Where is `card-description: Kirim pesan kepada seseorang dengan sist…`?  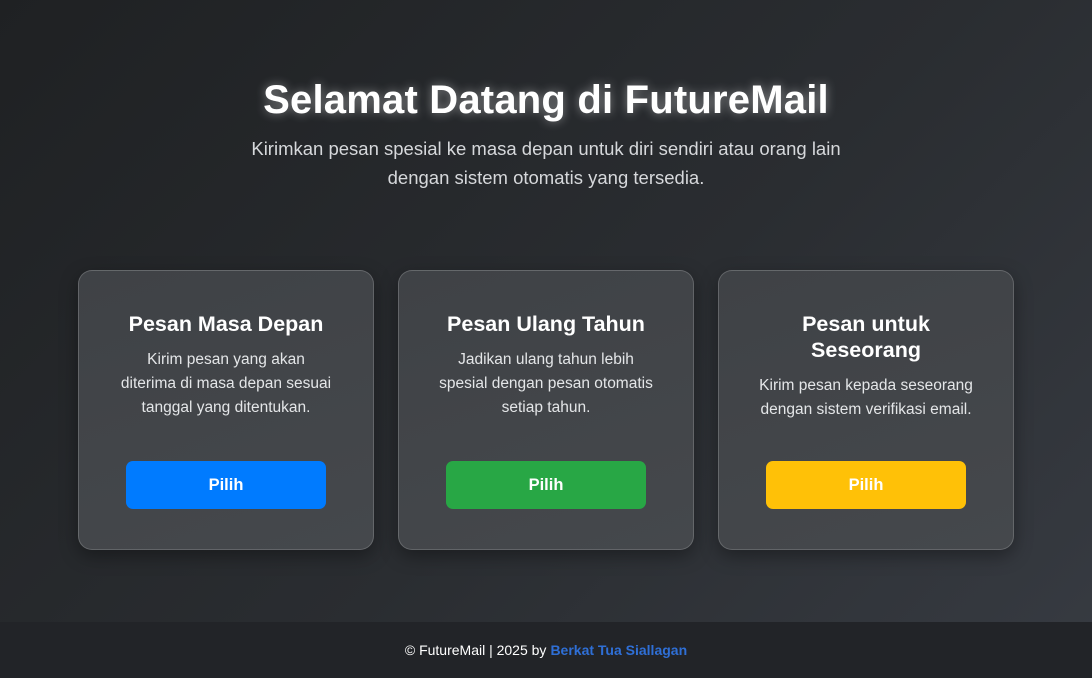
card-description: Kirim pesan kepada seseorang dengan sist… is located at coordinates (866, 397).